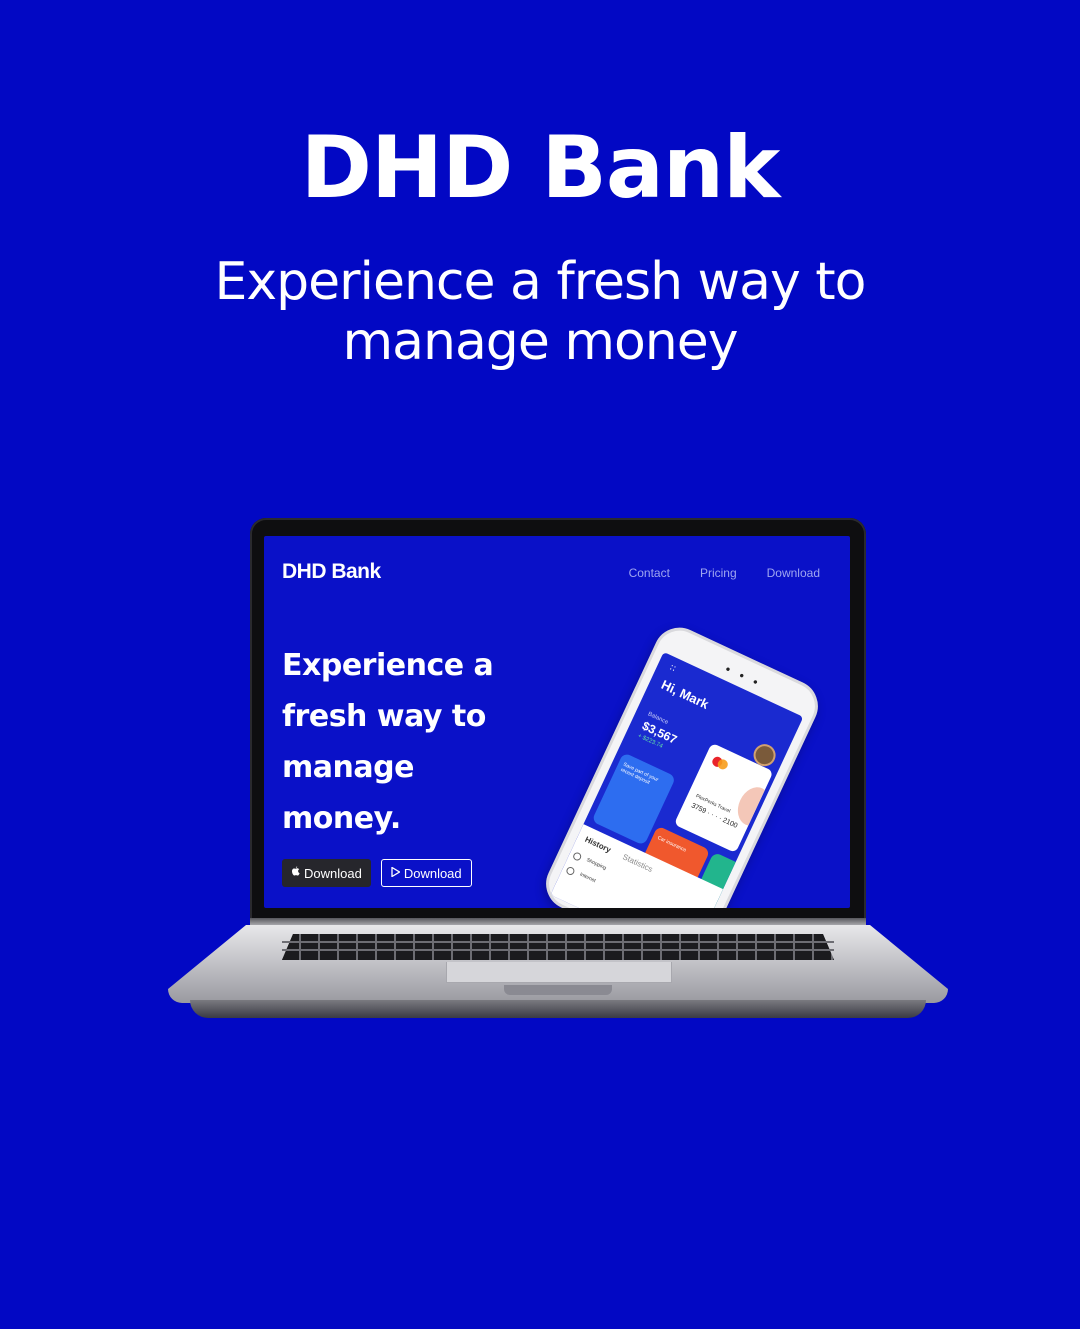 This screenshot has height=1329, width=1080. What do you see at coordinates (333, 873) in the screenshot?
I see `app-store-download-label: Download` at bounding box center [333, 873].